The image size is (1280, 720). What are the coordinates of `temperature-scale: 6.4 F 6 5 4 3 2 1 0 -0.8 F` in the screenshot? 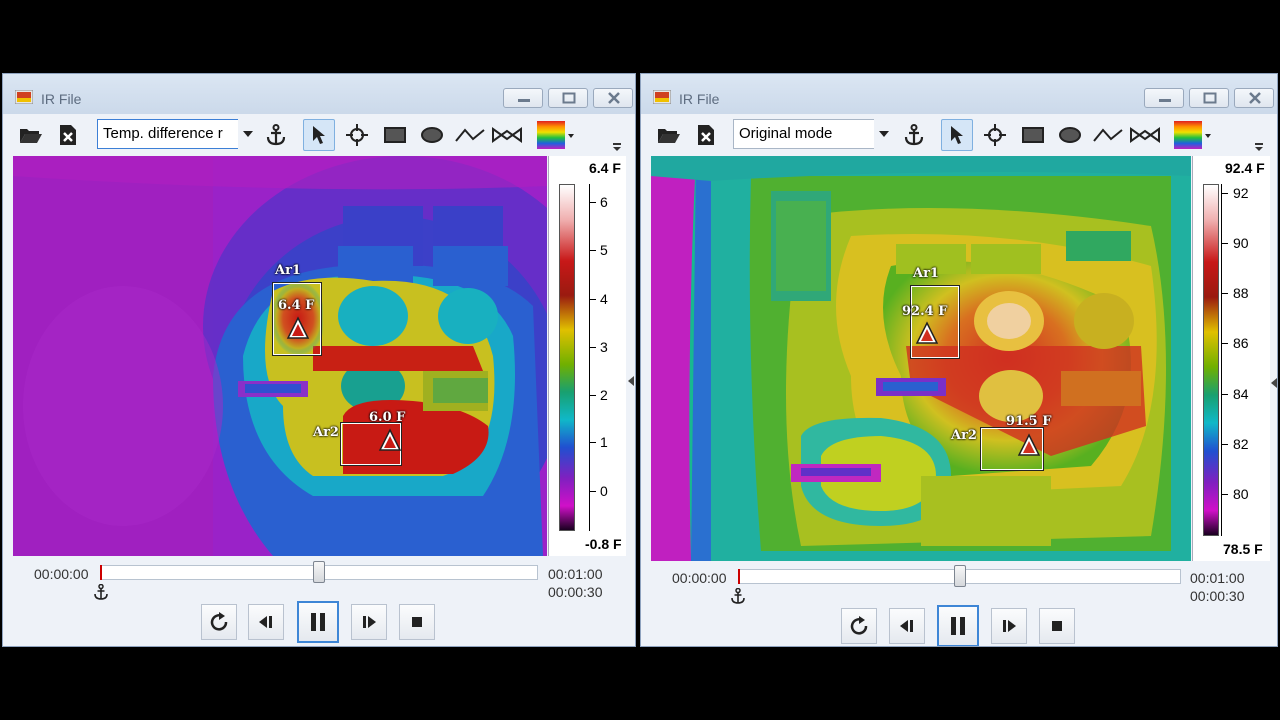 It's located at (587, 356).